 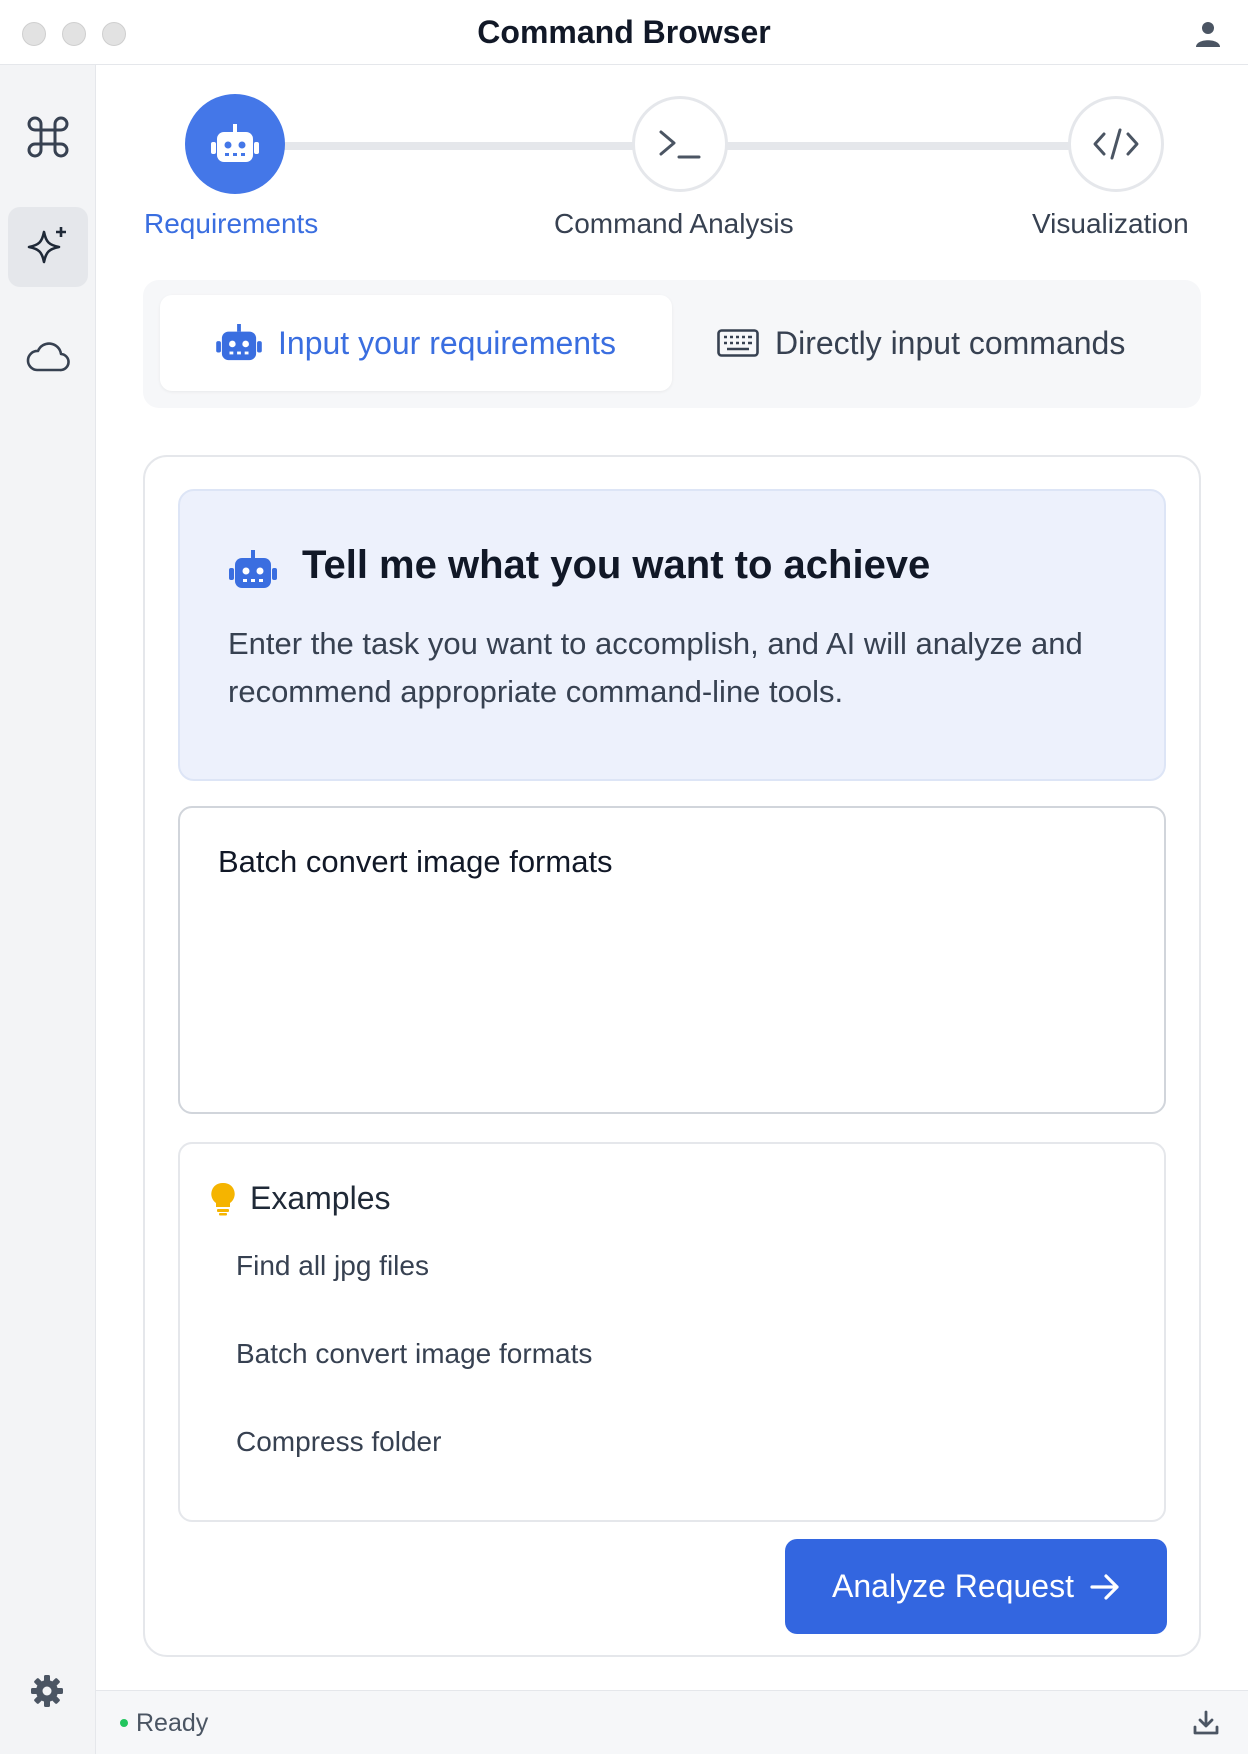 What do you see at coordinates (672, 960) in the screenshot?
I see `requirements-input: Batch convert image formats` at bounding box center [672, 960].